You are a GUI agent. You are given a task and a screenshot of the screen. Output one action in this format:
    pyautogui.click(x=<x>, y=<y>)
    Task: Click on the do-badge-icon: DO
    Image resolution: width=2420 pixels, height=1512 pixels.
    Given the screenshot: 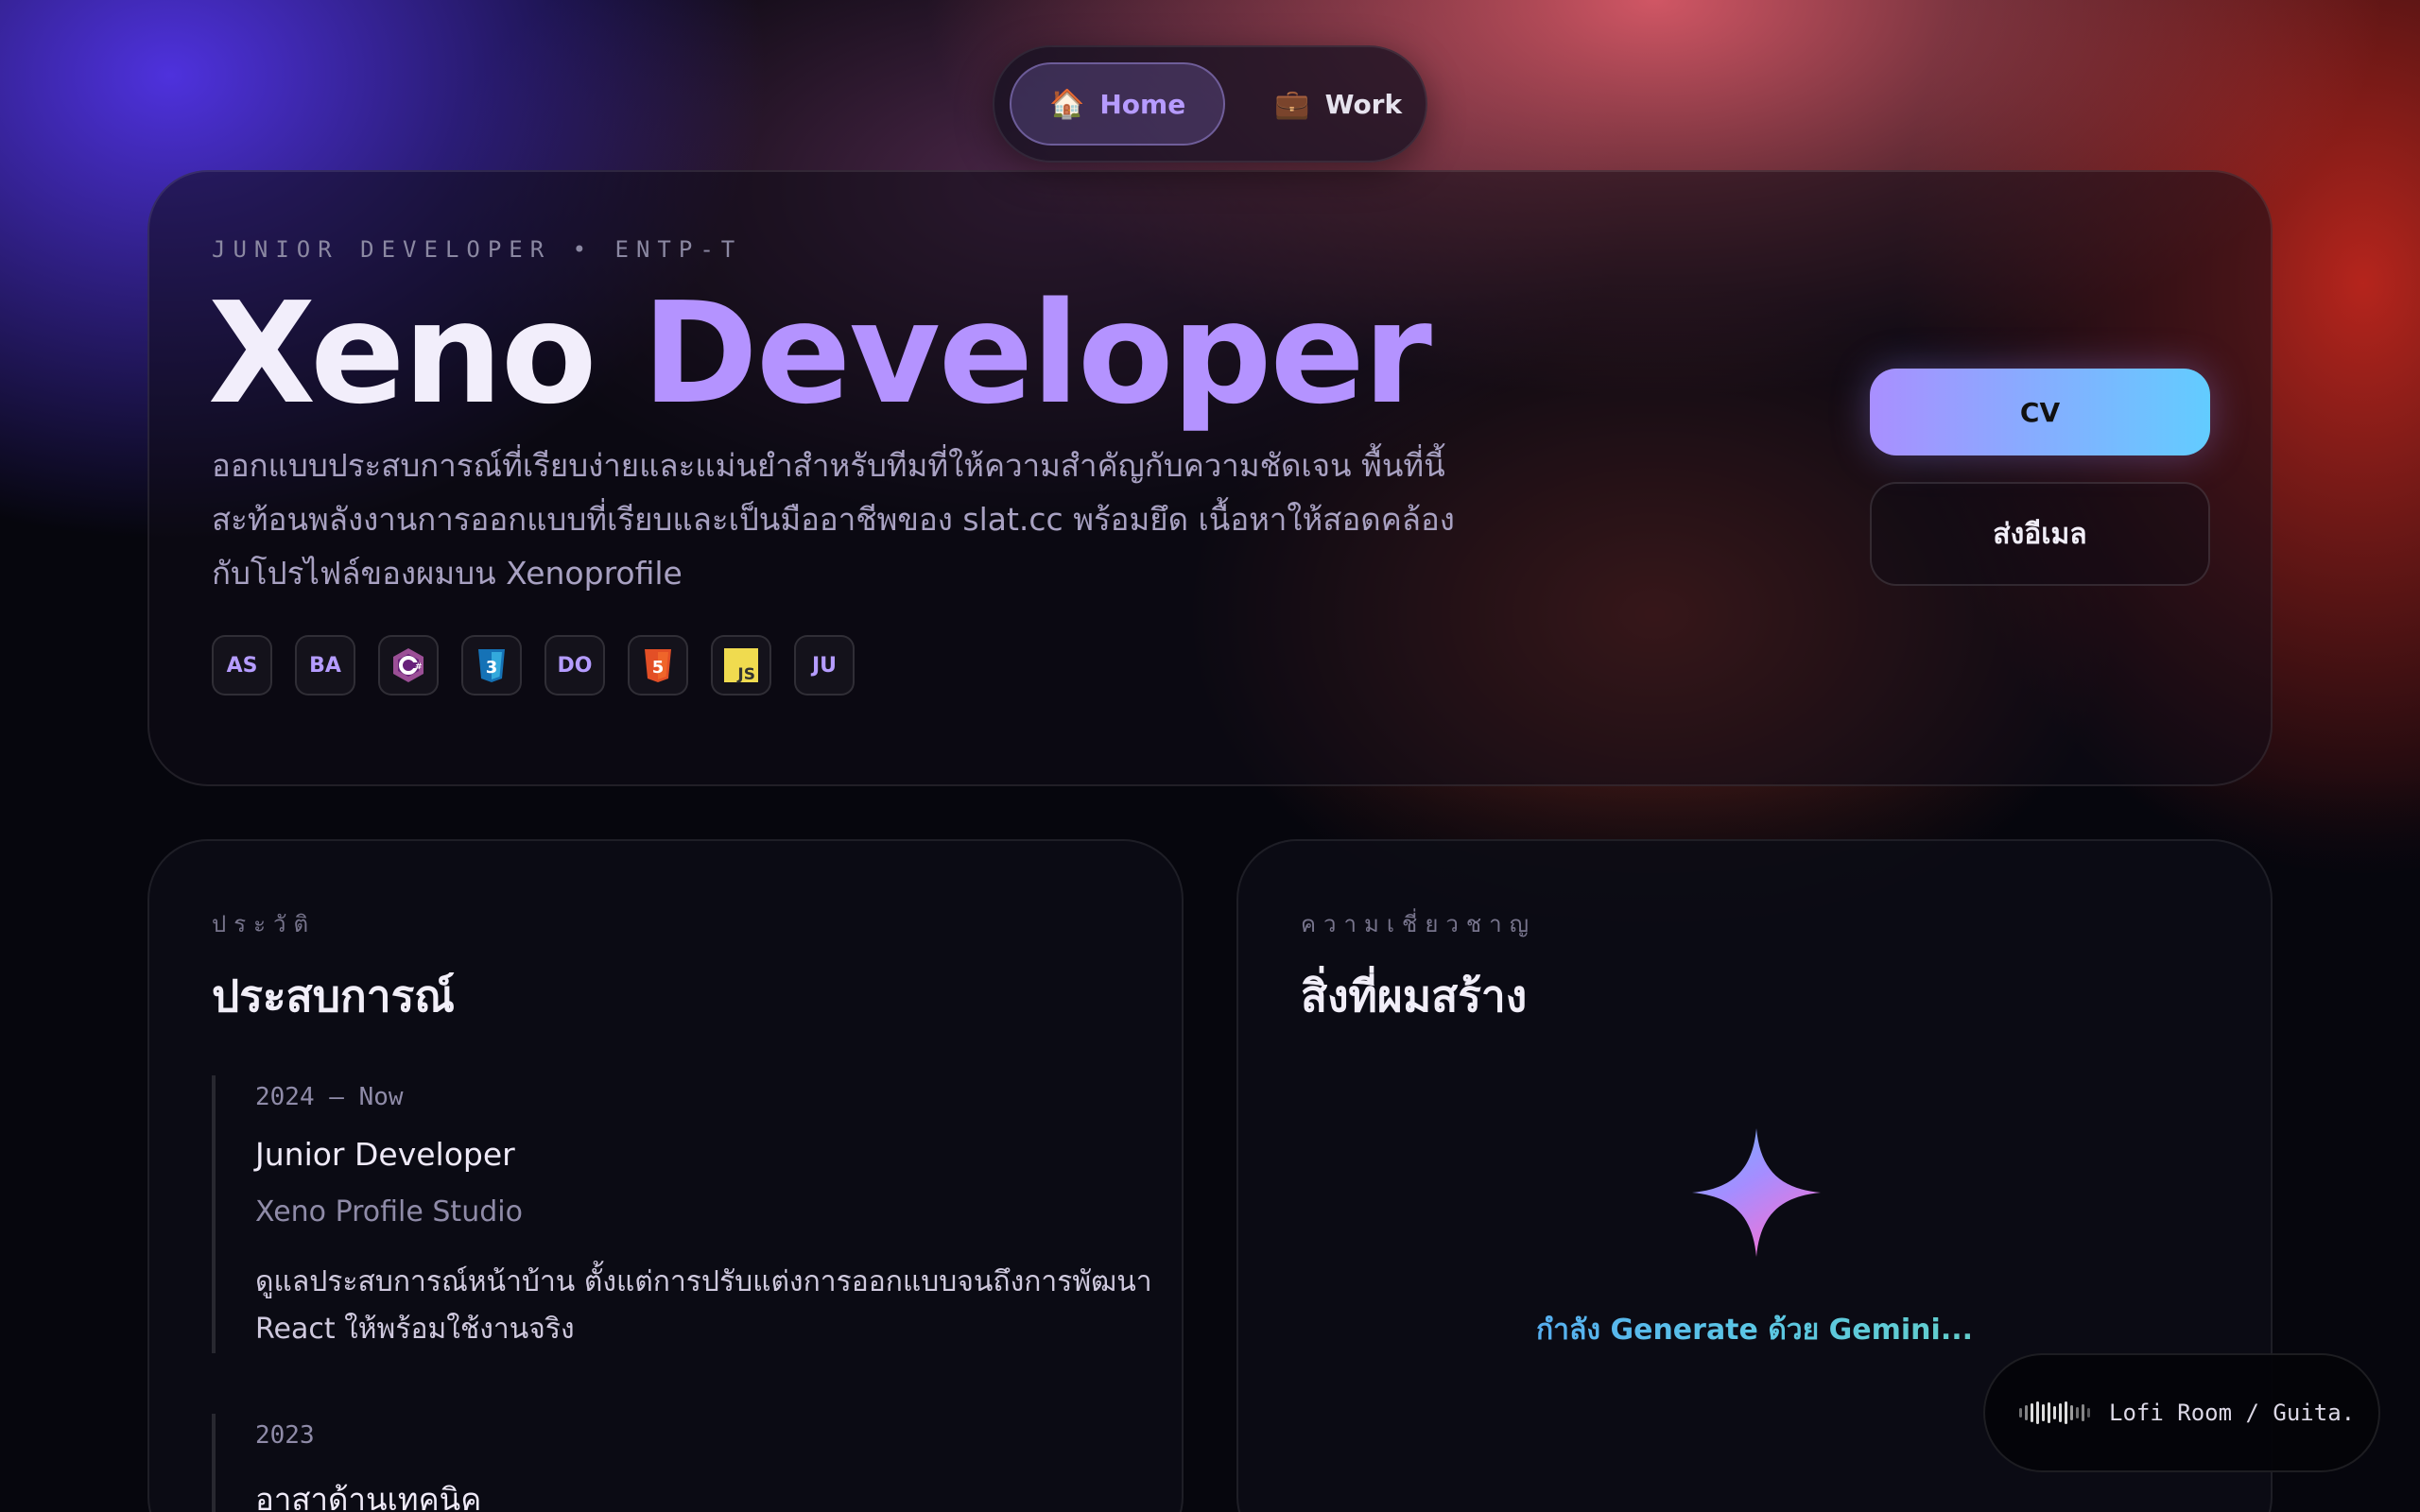 What is the action you would take?
    pyautogui.click(x=575, y=665)
    